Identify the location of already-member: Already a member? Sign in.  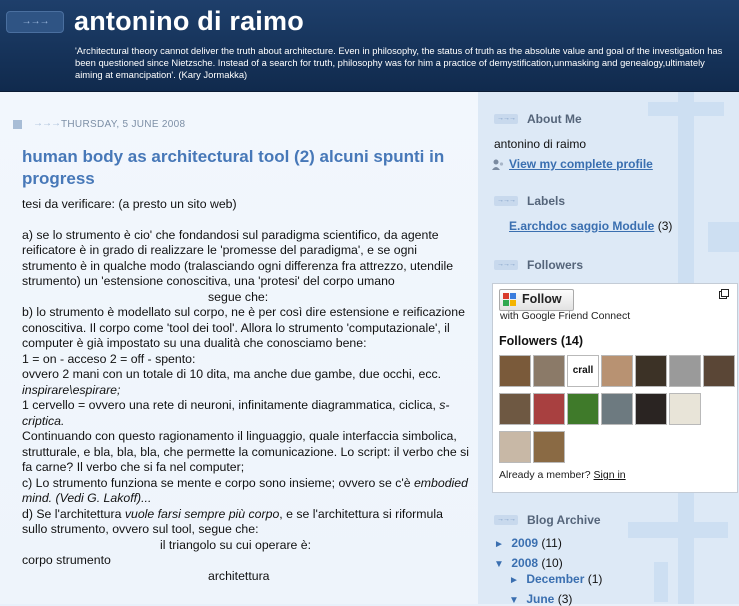
(562, 475).